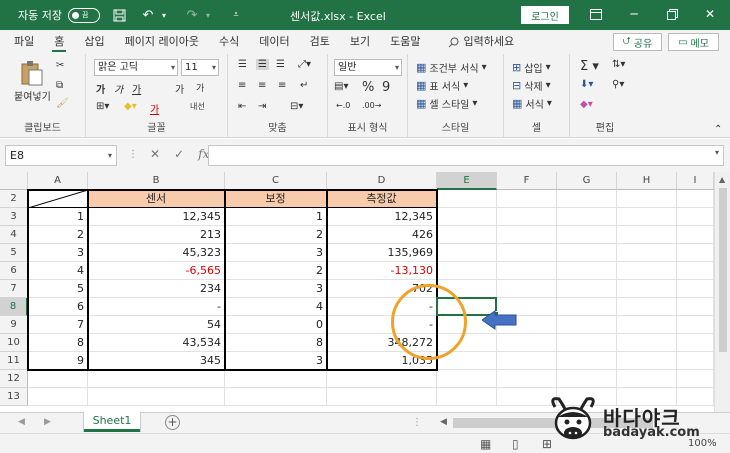  What do you see at coordinates (467, 181) in the screenshot?
I see `column-header-e: E` at bounding box center [467, 181].